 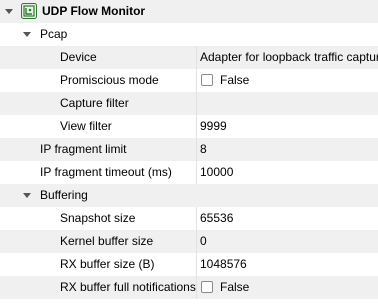 I want to click on property-row-snapshot-size: Snapshot size 65536, so click(x=189, y=218).